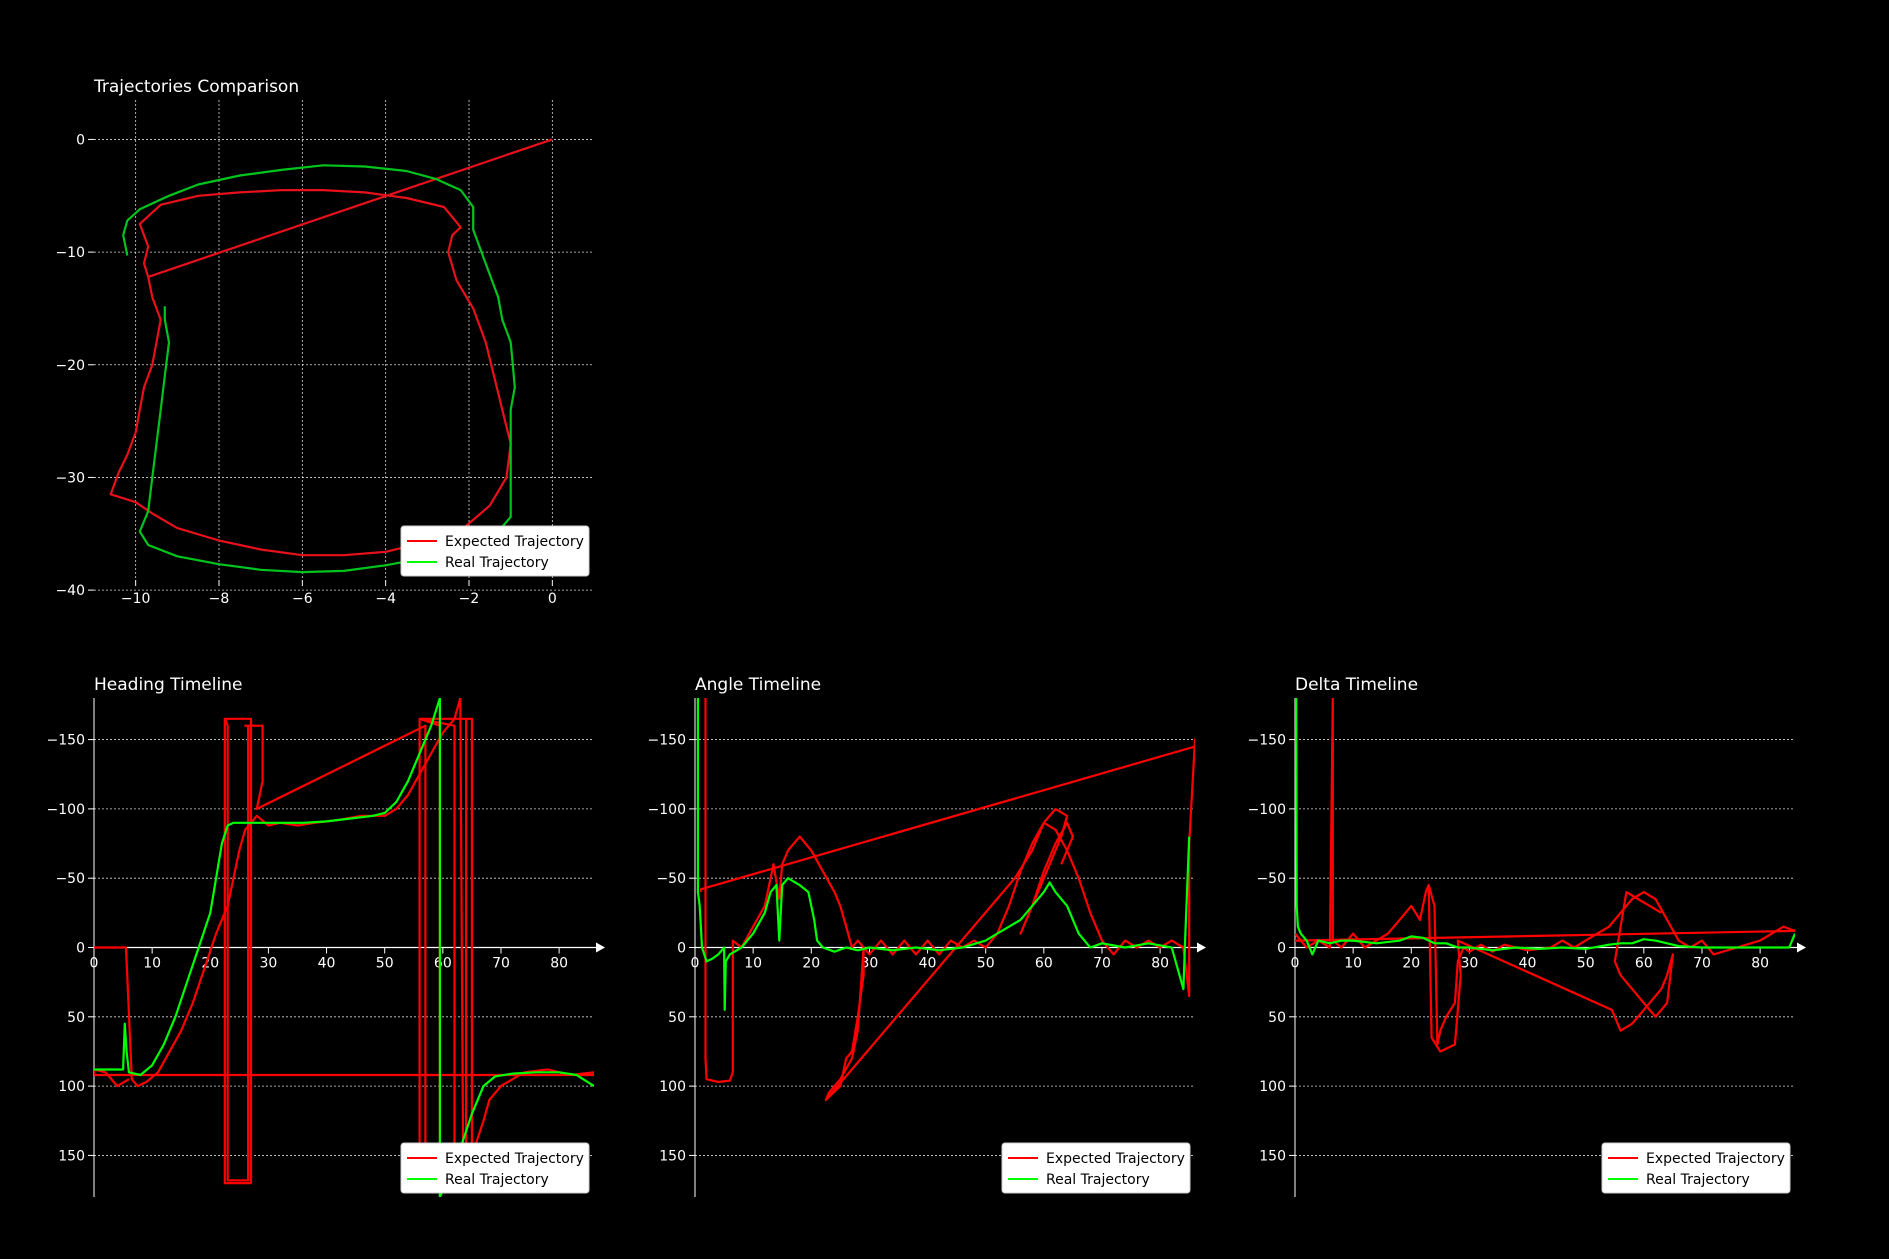 The height and width of the screenshot is (1259, 1889). Describe the element at coordinates (219, 599) in the screenshot. I see `x-tick-label: −8` at that location.